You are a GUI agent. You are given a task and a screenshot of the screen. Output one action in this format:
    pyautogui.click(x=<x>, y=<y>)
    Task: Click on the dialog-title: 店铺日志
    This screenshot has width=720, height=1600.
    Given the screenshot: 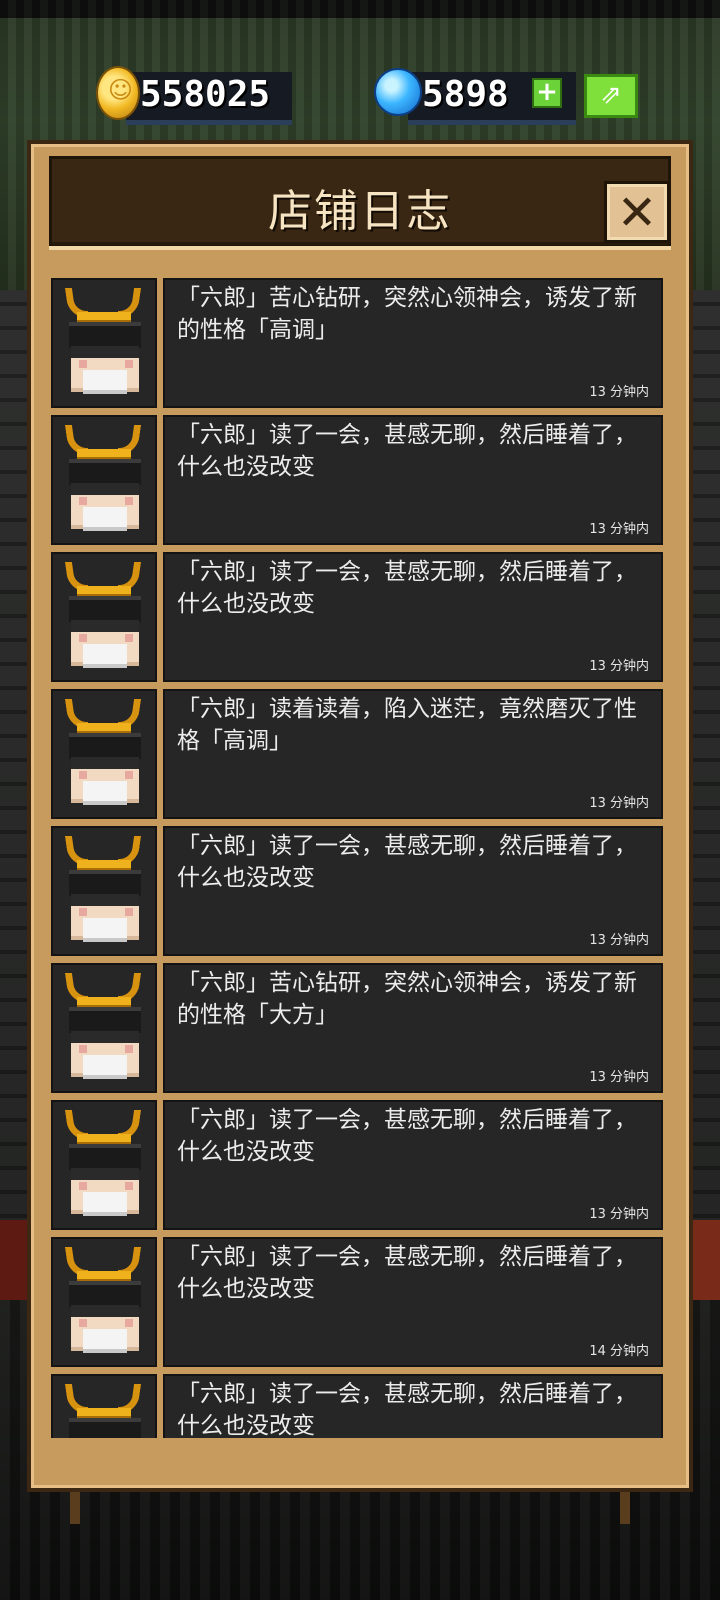 What is the action you would take?
    pyautogui.click(x=360, y=211)
    